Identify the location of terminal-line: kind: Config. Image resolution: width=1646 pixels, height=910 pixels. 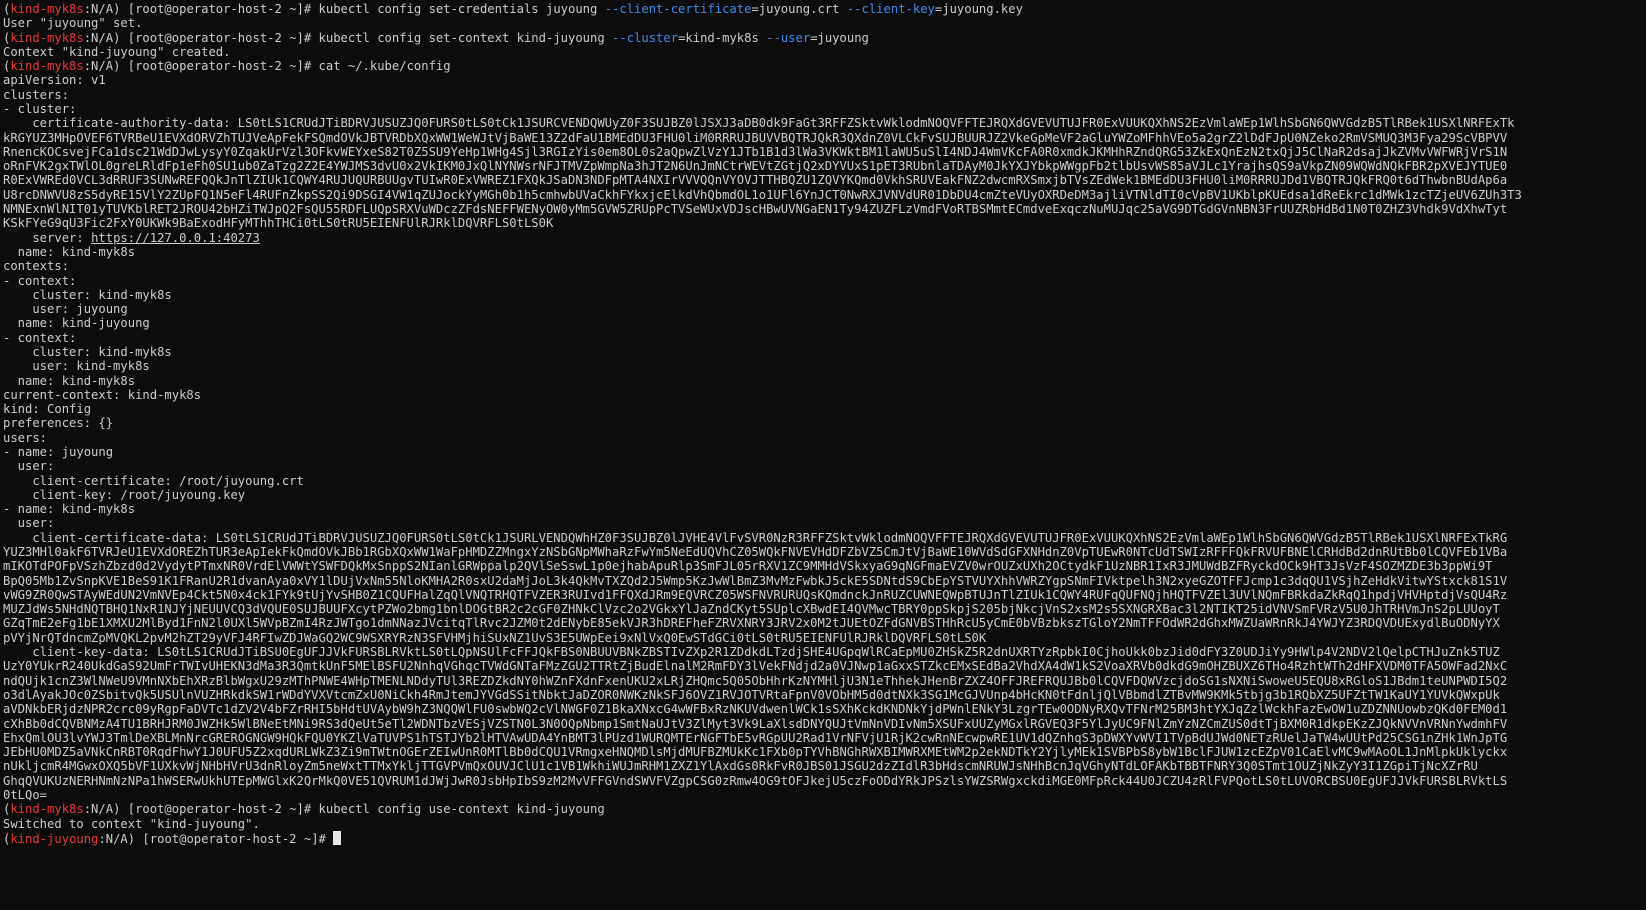
(824, 409).